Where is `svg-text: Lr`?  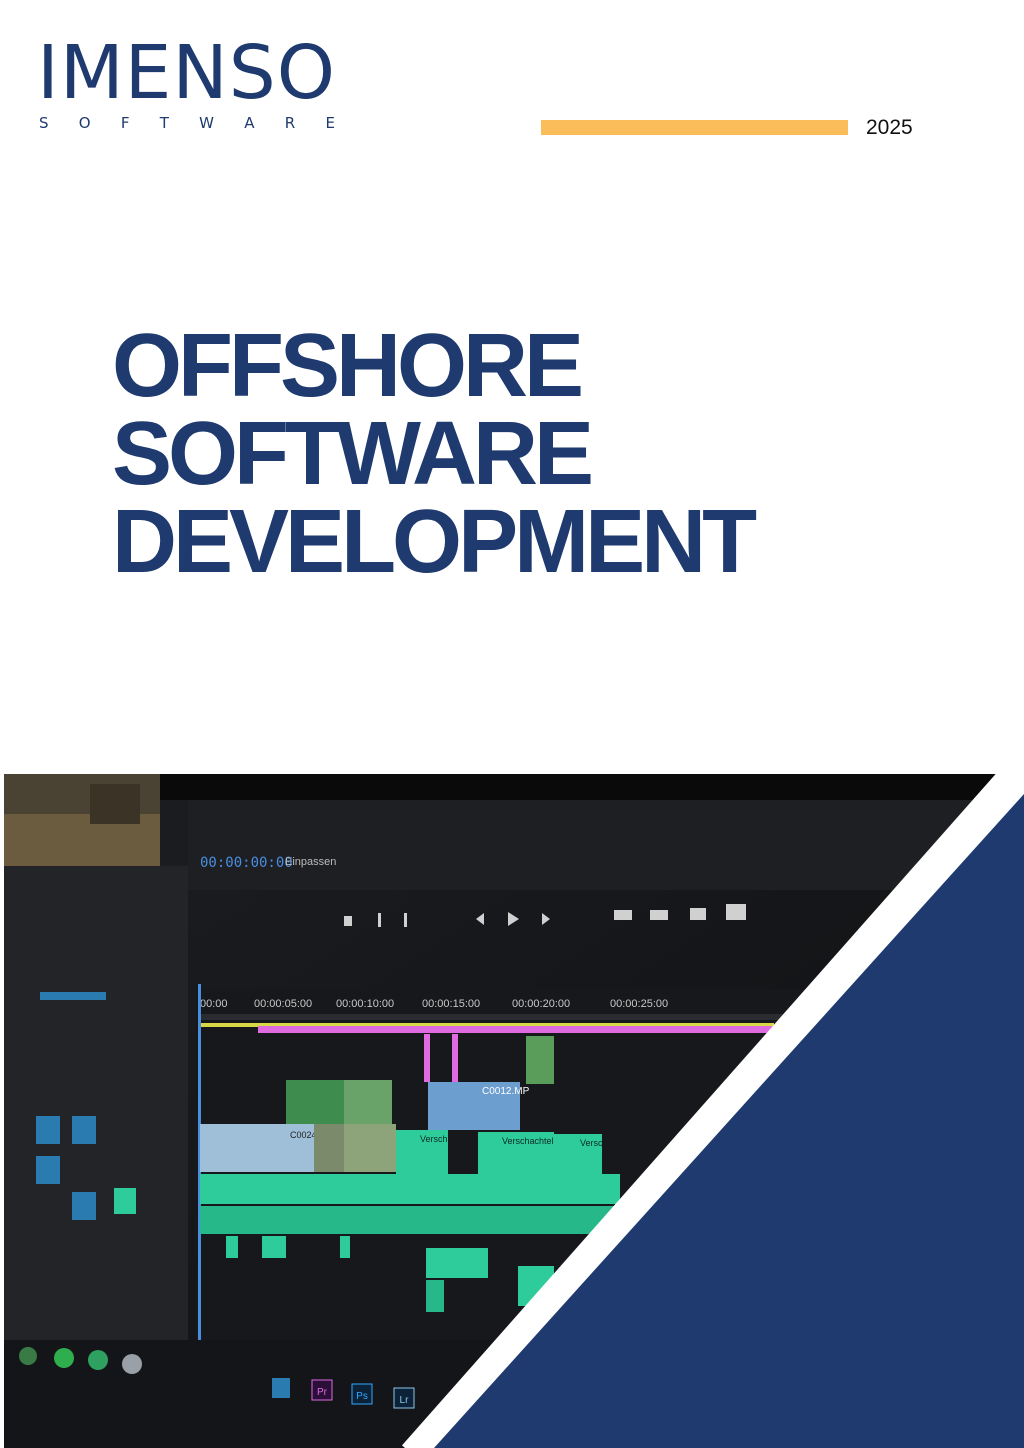
svg-text: Lr is located at coordinates (405, 1400).